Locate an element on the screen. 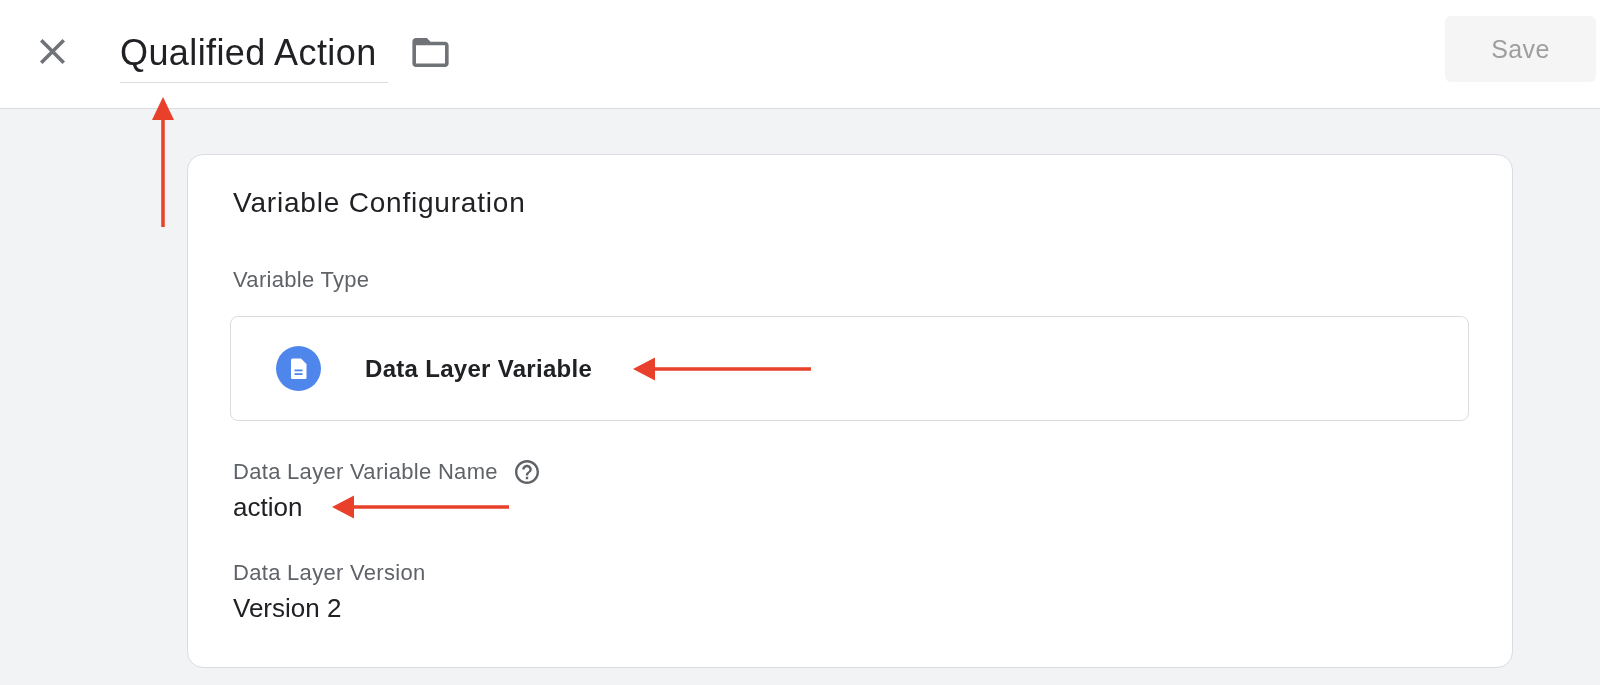 The height and width of the screenshot is (685, 1600). card-title: Variable Configuration is located at coordinates (380, 203).